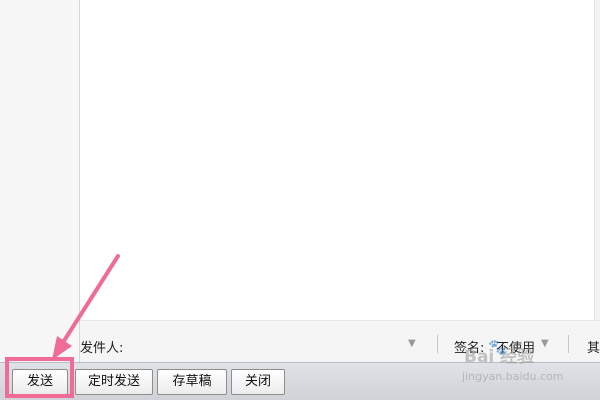 This screenshot has height=400, width=600. What do you see at coordinates (597, 181) in the screenshot?
I see `right-scroll-strip` at bounding box center [597, 181].